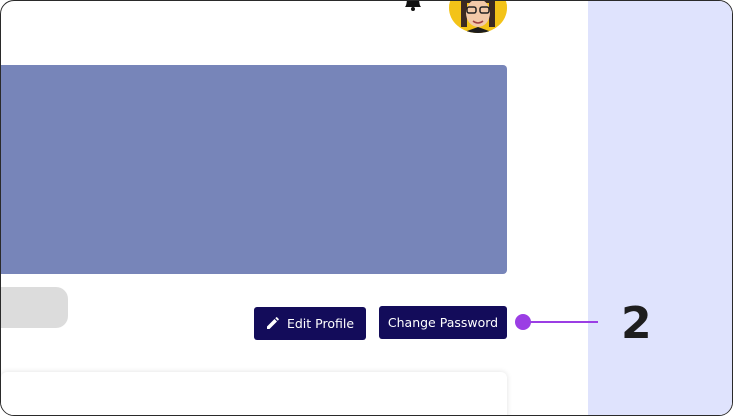 The image size is (733, 416). What do you see at coordinates (34, 307) in the screenshot?
I see `placeholder-pill` at bounding box center [34, 307].